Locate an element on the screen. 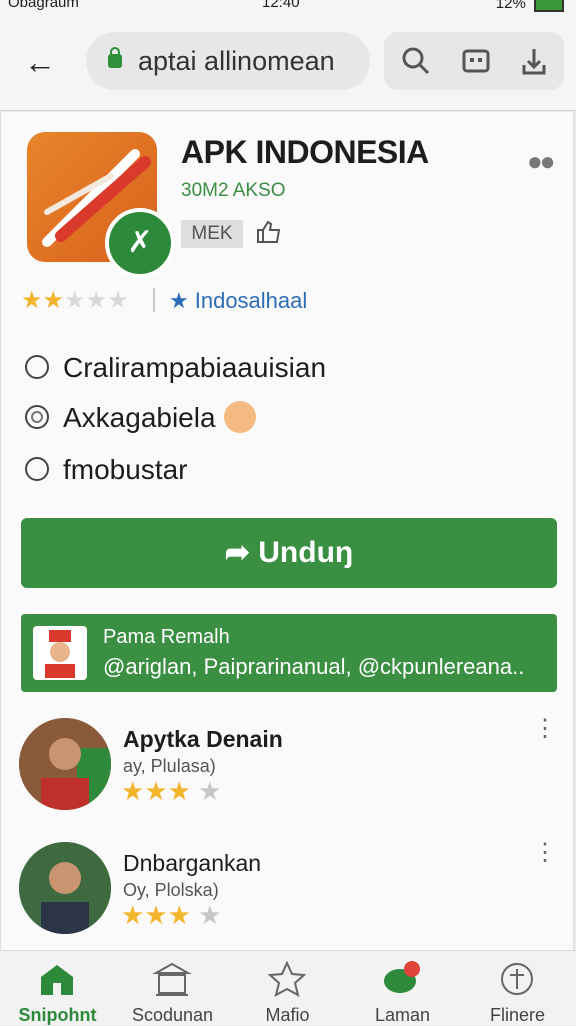 Image resolution: width=576 pixels, height=1026 pixels. reviewer-meta: Oy, Plolska) is located at coordinates (171, 890).